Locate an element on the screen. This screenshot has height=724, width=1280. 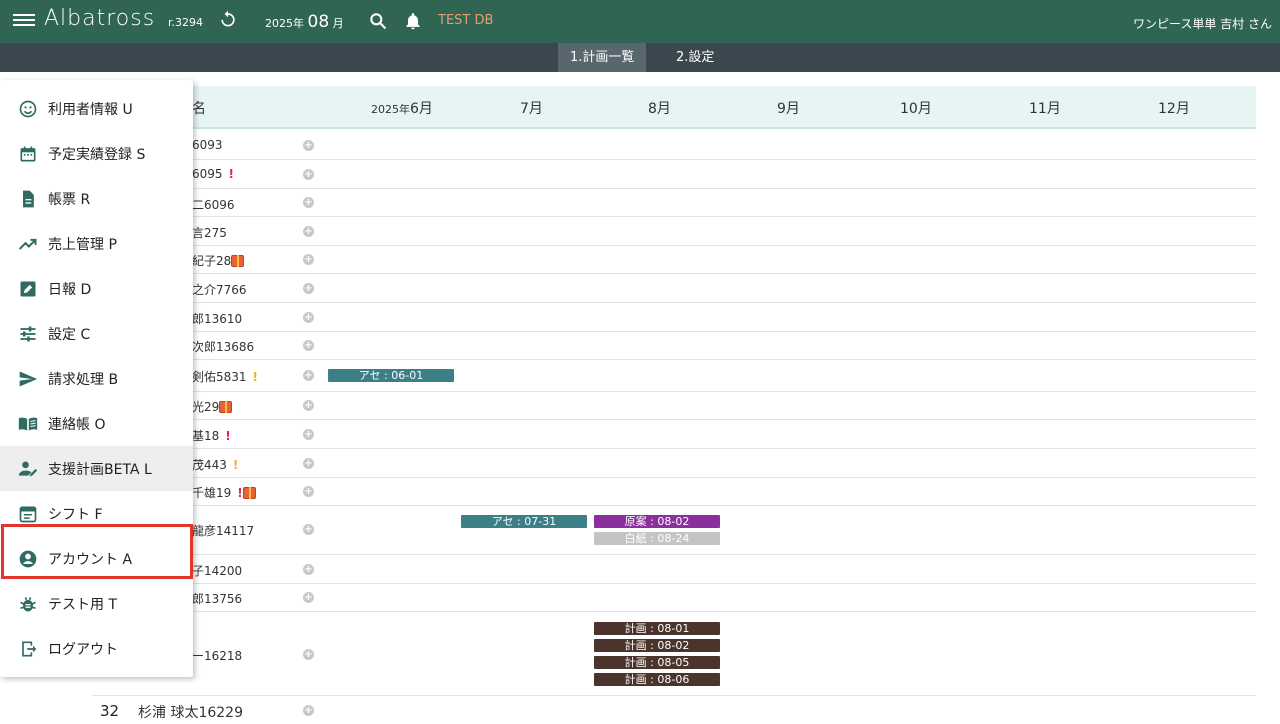
tab-plan-list: 1.計画一覧 is located at coordinates (602, 57).